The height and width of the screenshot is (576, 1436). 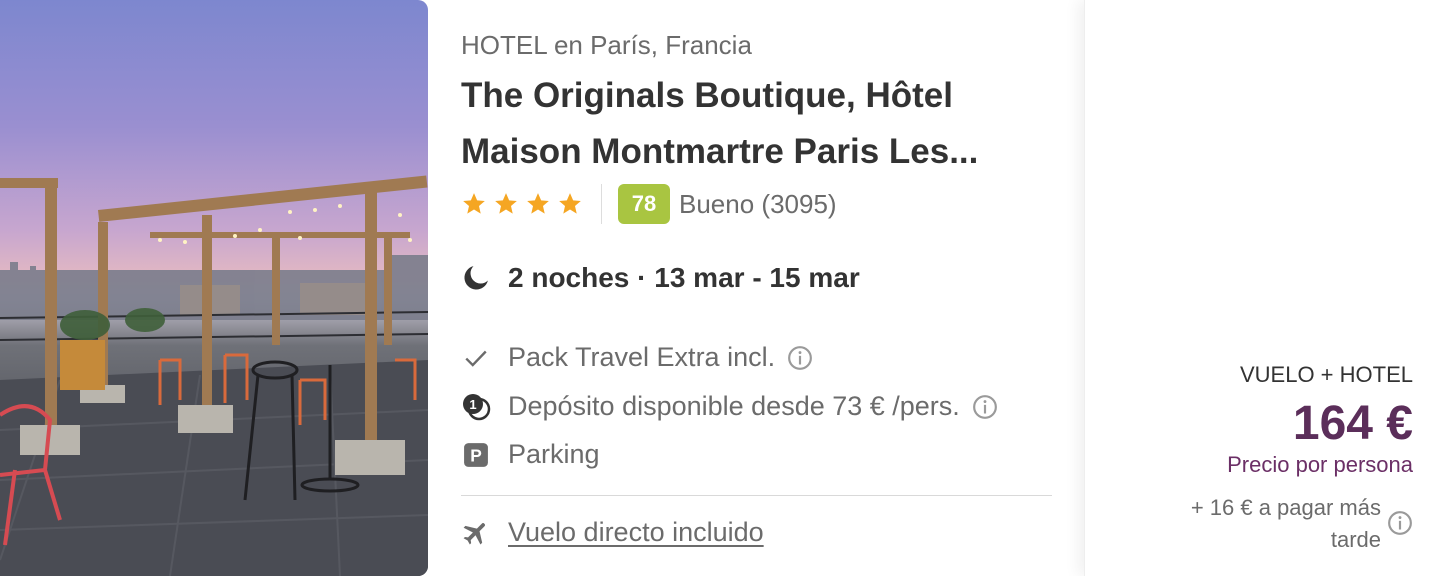 What do you see at coordinates (761, 96) in the screenshot?
I see `hotel-name-line1: The Originals Boutique, Hôtel` at bounding box center [761, 96].